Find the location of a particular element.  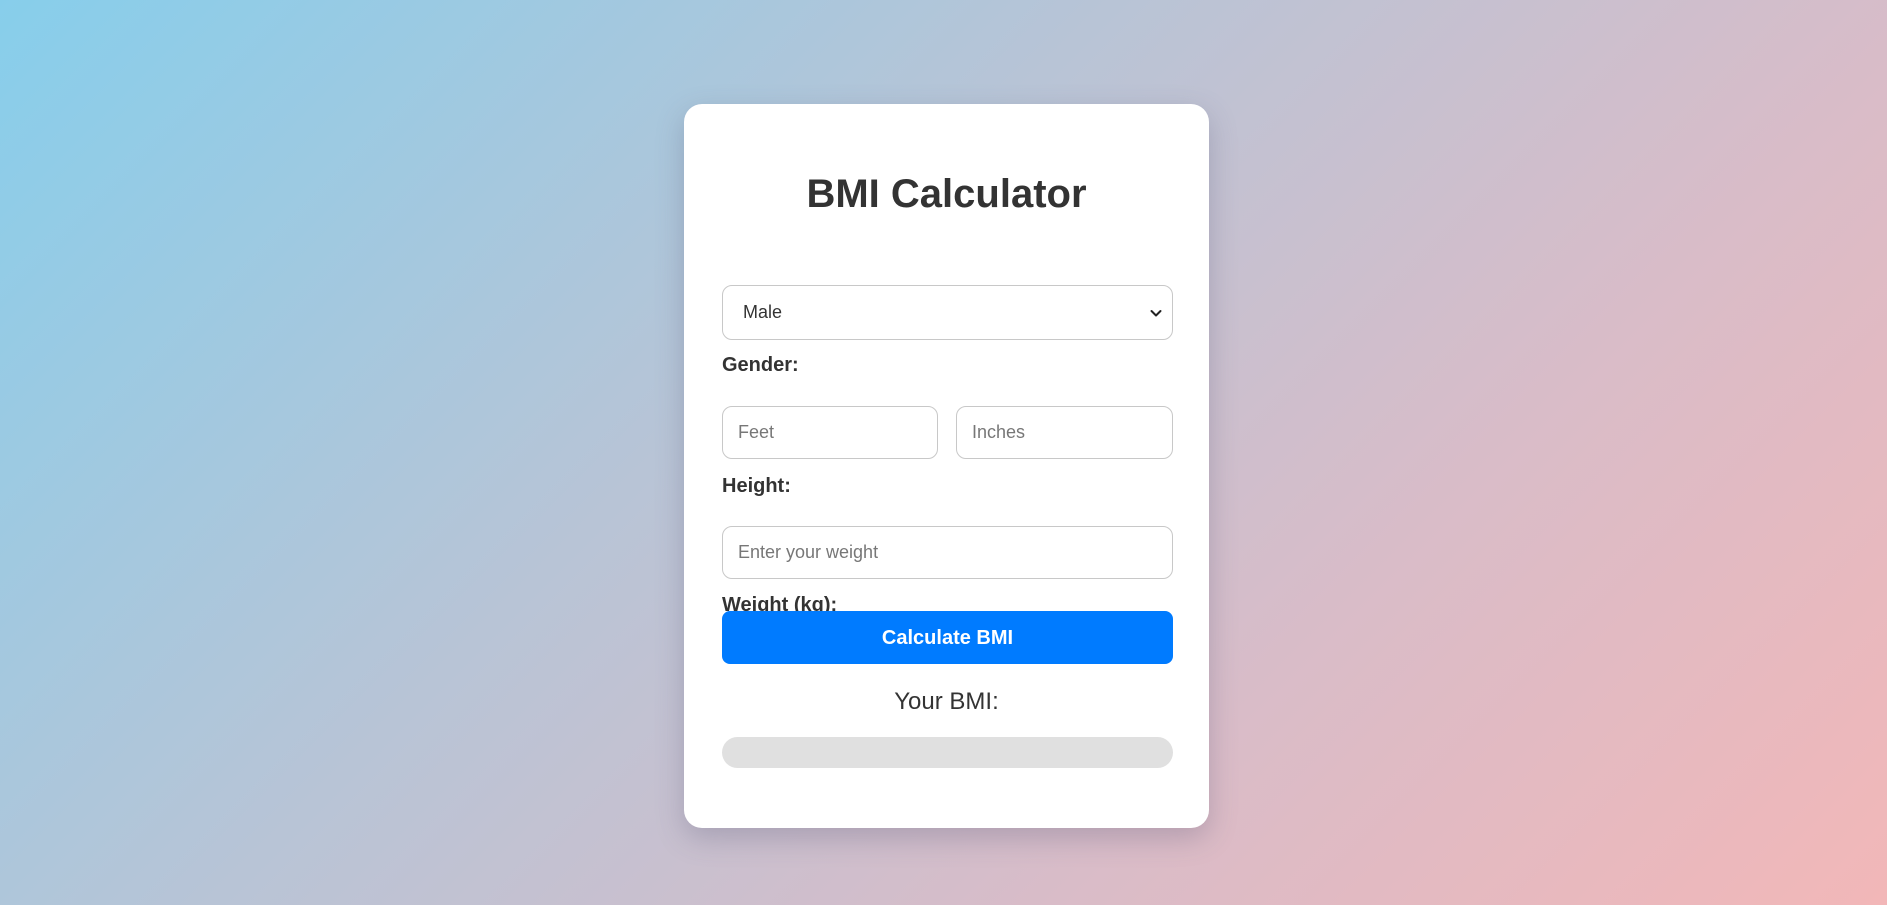

gender-selected-value: Male is located at coordinates (763, 312).